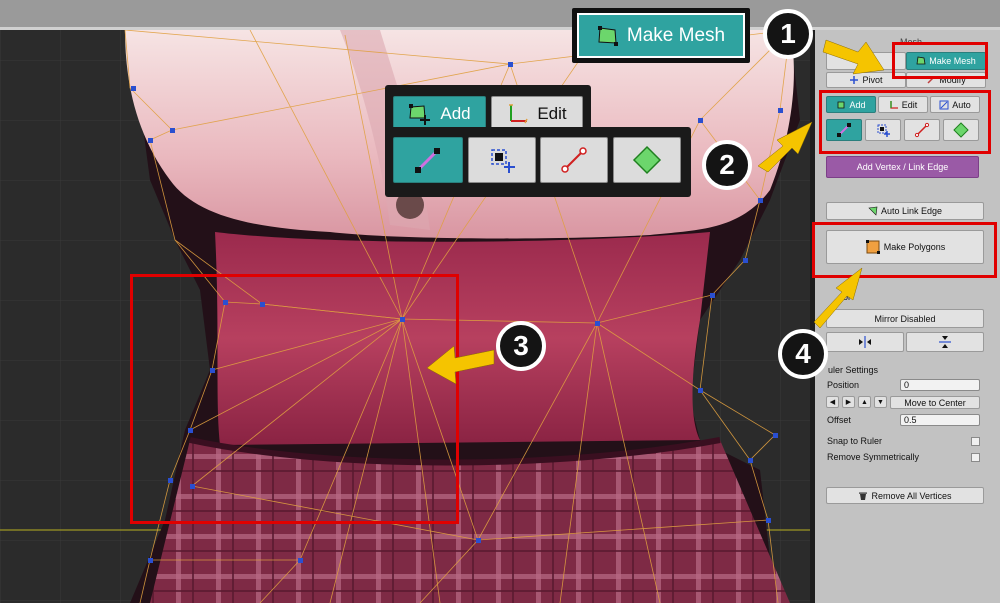 The image size is (1000, 603). I want to click on step-3-badge: 3, so click(521, 346).